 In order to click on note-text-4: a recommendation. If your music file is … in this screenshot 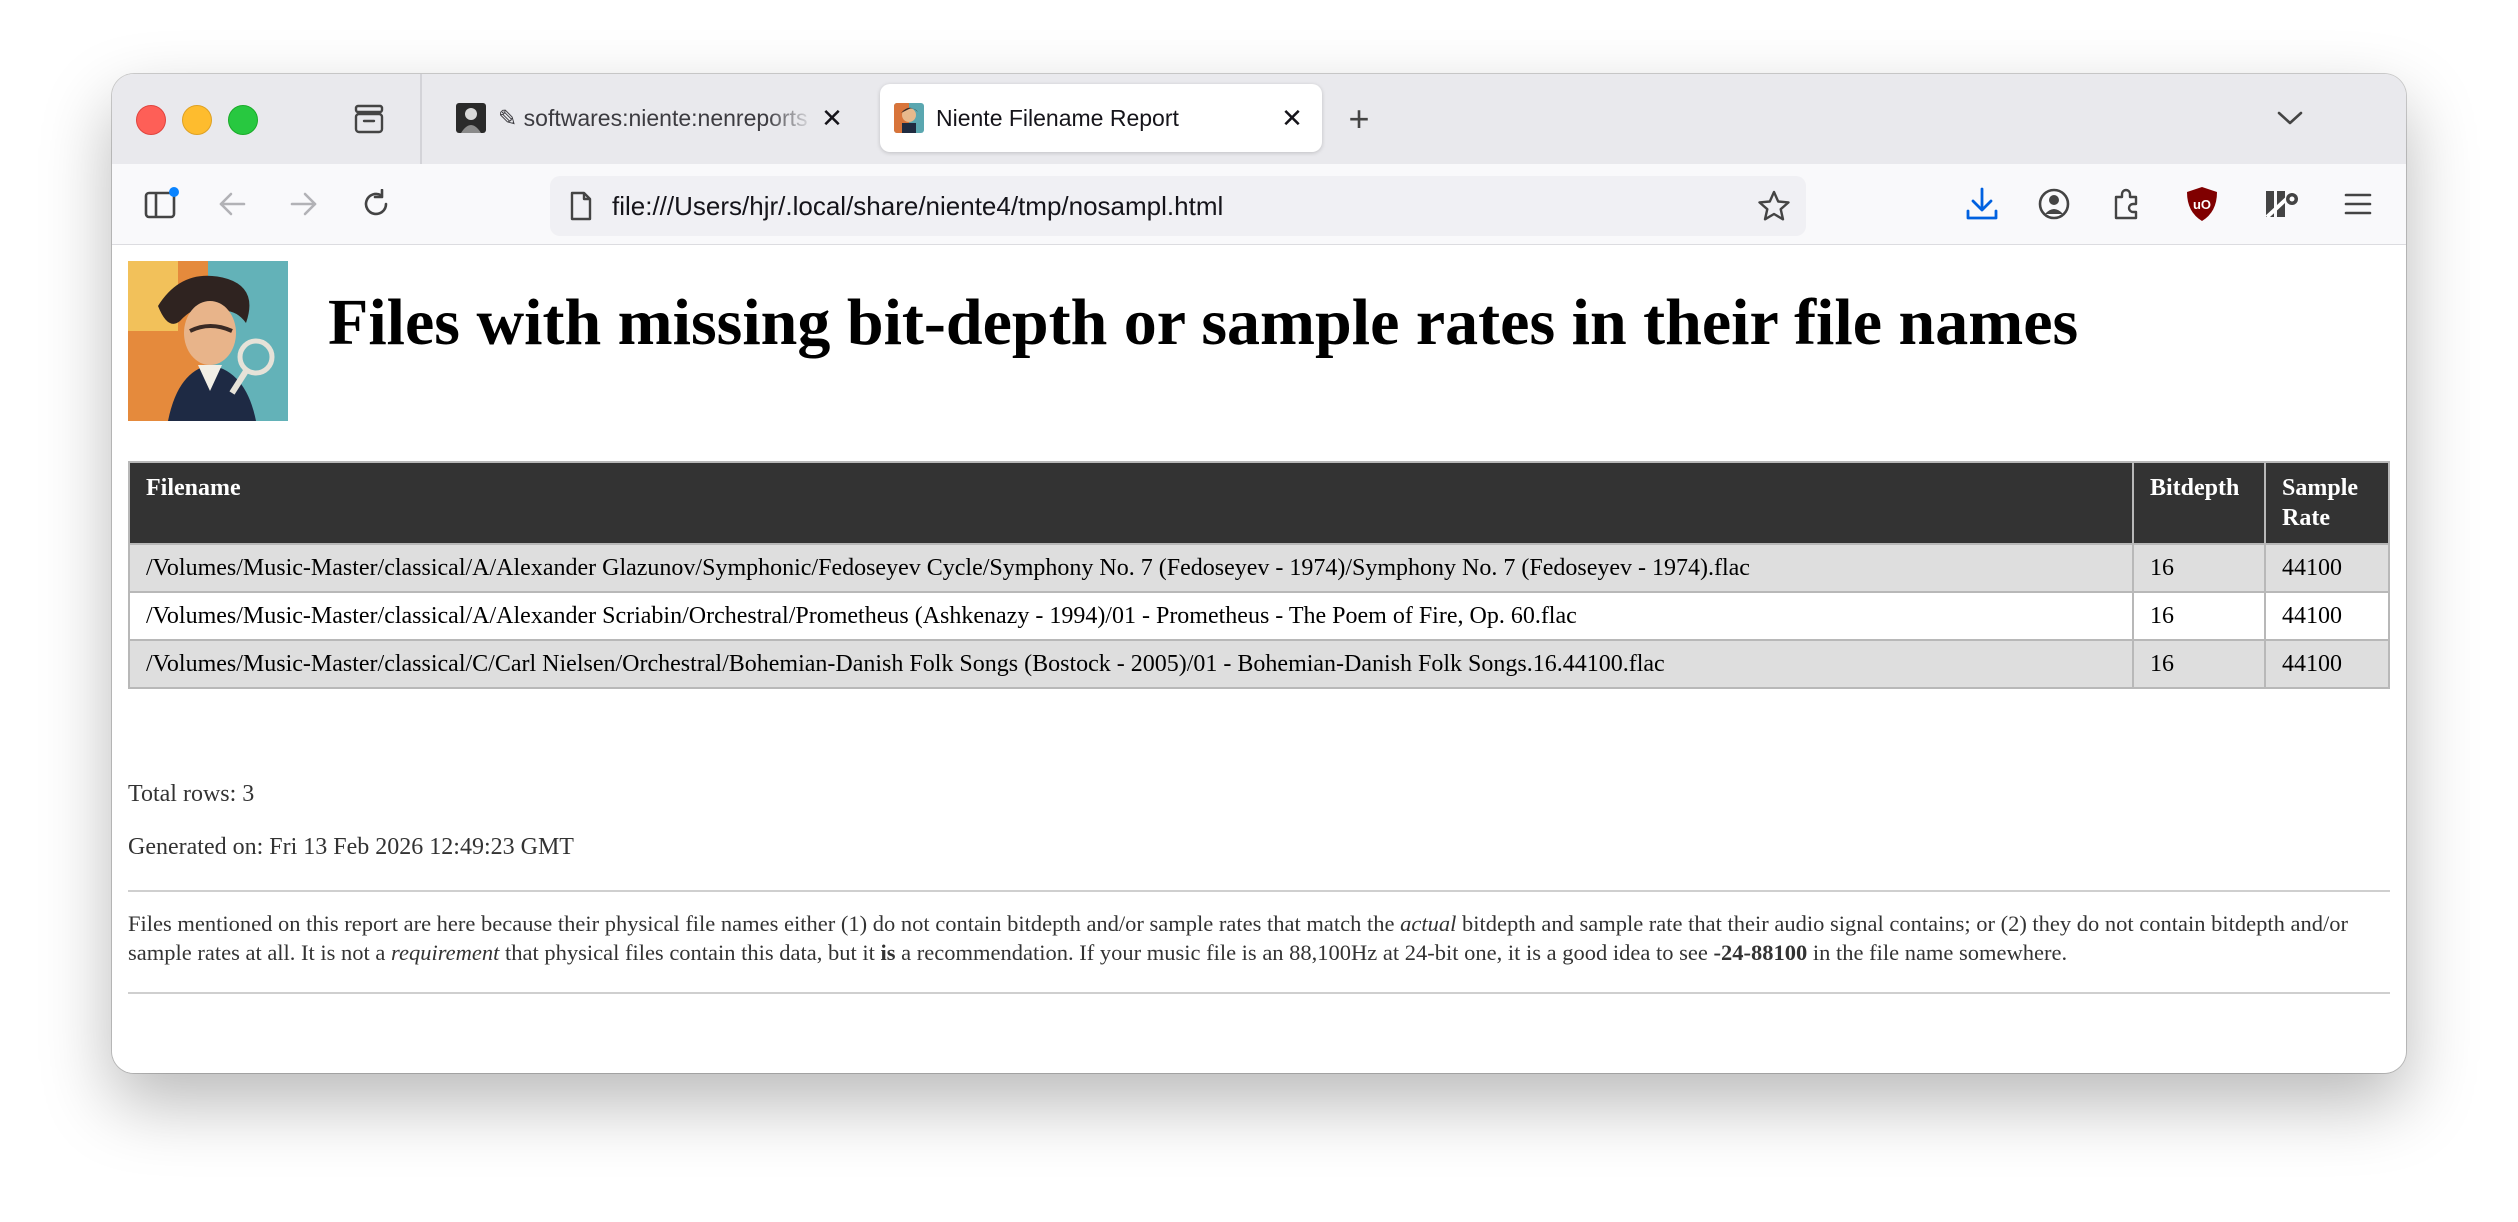, I will do `click(1304, 952)`.